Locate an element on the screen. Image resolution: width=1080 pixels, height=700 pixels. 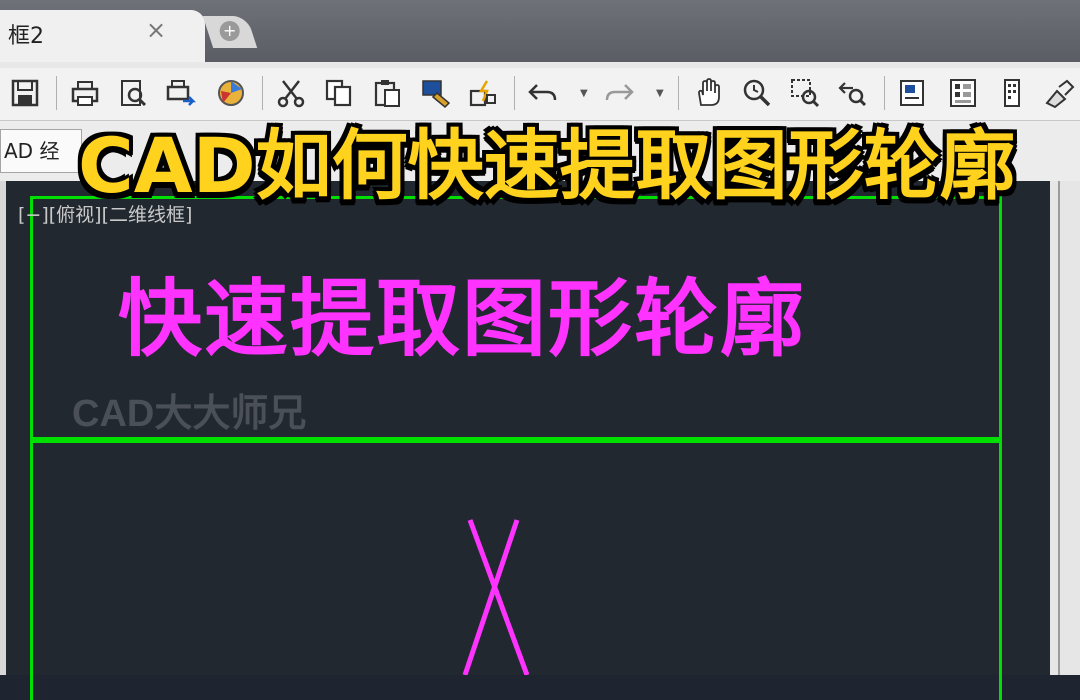
tab-bar: 框2 × + is located at coordinates (540, 31).